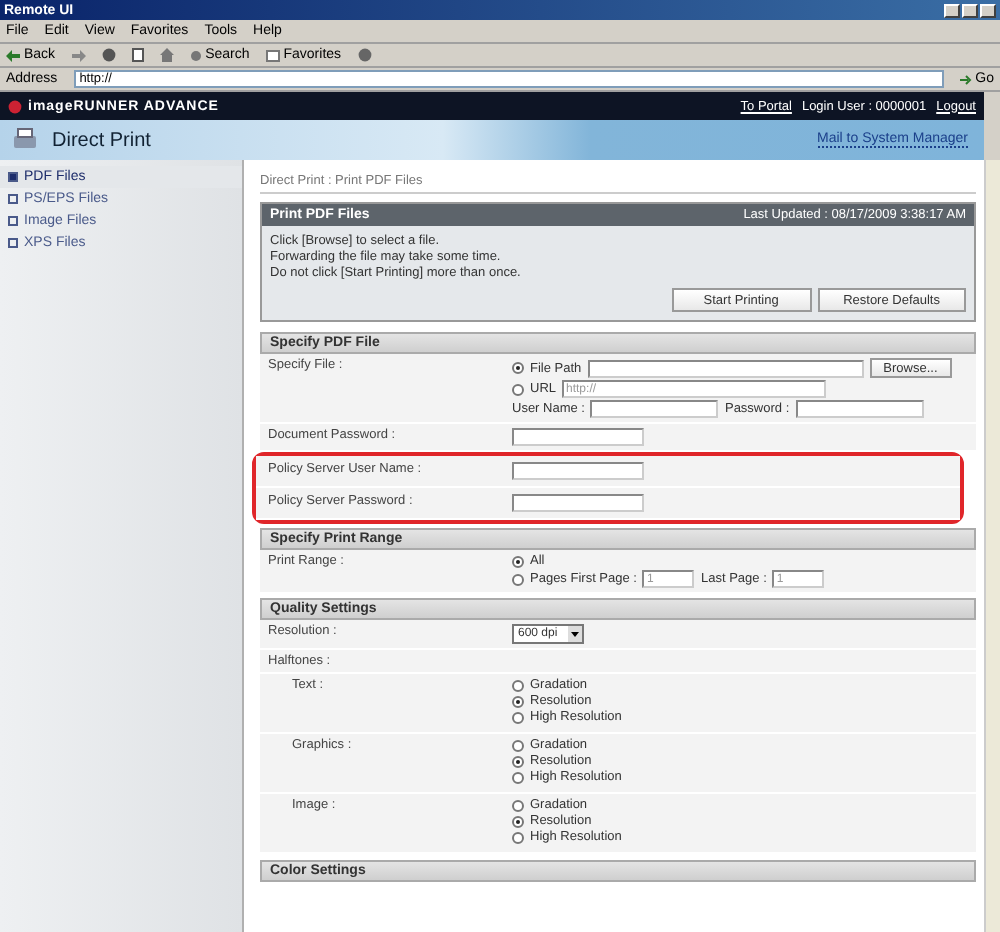  Describe the element at coordinates (970, 10) in the screenshot. I see `maximize-button` at that location.